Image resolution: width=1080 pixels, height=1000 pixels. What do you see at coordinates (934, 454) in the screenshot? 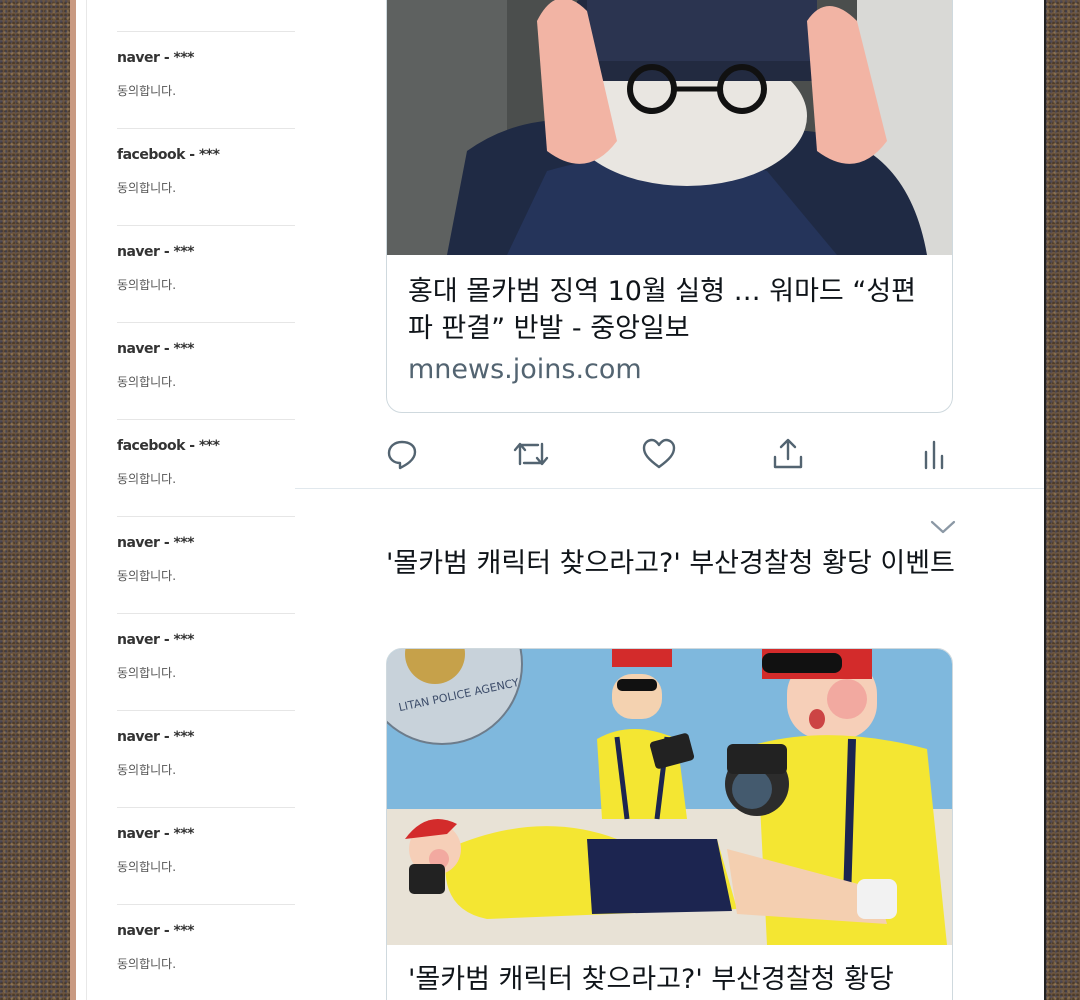
I see `analytics-icon` at bounding box center [934, 454].